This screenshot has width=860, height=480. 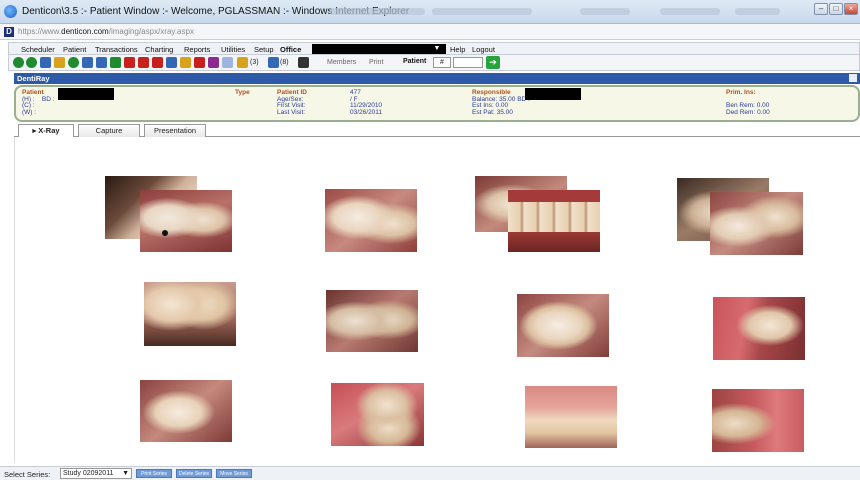 What do you see at coordinates (143, 62) in the screenshot?
I see `perio-icon` at bounding box center [143, 62].